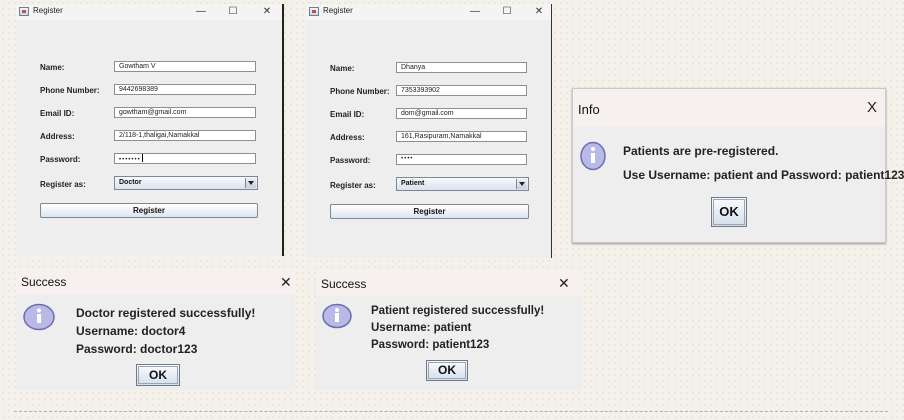  I want to click on email-field: gowtham@gmail.com, so click(185, 112).